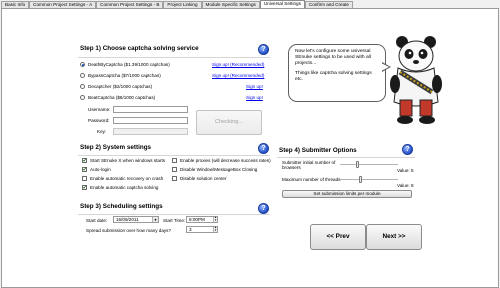 This screenshot has width=500, height=288. Describe the element at coordinates (263, 49) in the screenshot. I see `step1-help-icon: ?` at that location.